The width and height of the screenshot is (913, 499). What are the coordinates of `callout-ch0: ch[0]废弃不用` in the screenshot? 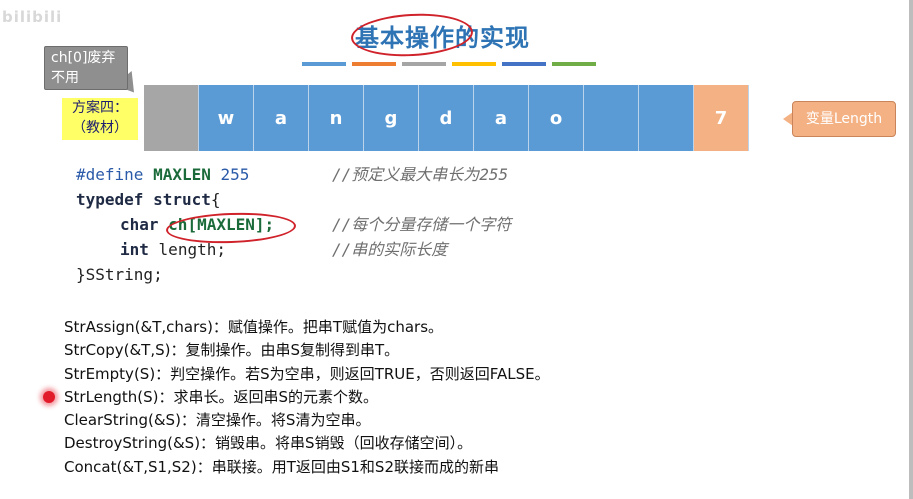 It's located at (86, 68).